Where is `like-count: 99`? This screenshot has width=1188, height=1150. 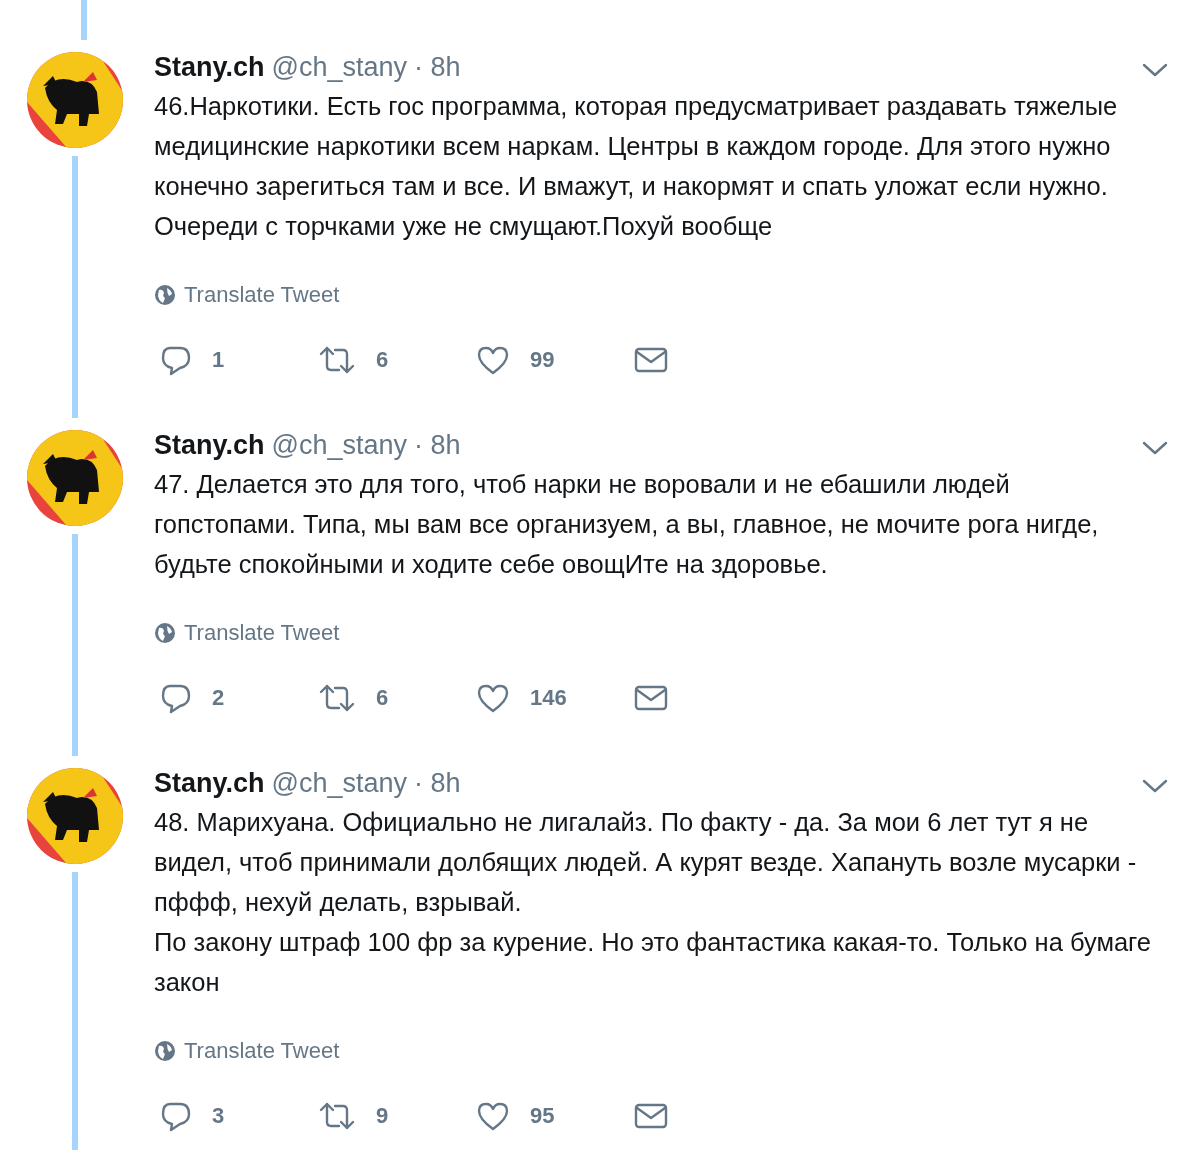
like-count: 99 is located at coordinates (542, 360).